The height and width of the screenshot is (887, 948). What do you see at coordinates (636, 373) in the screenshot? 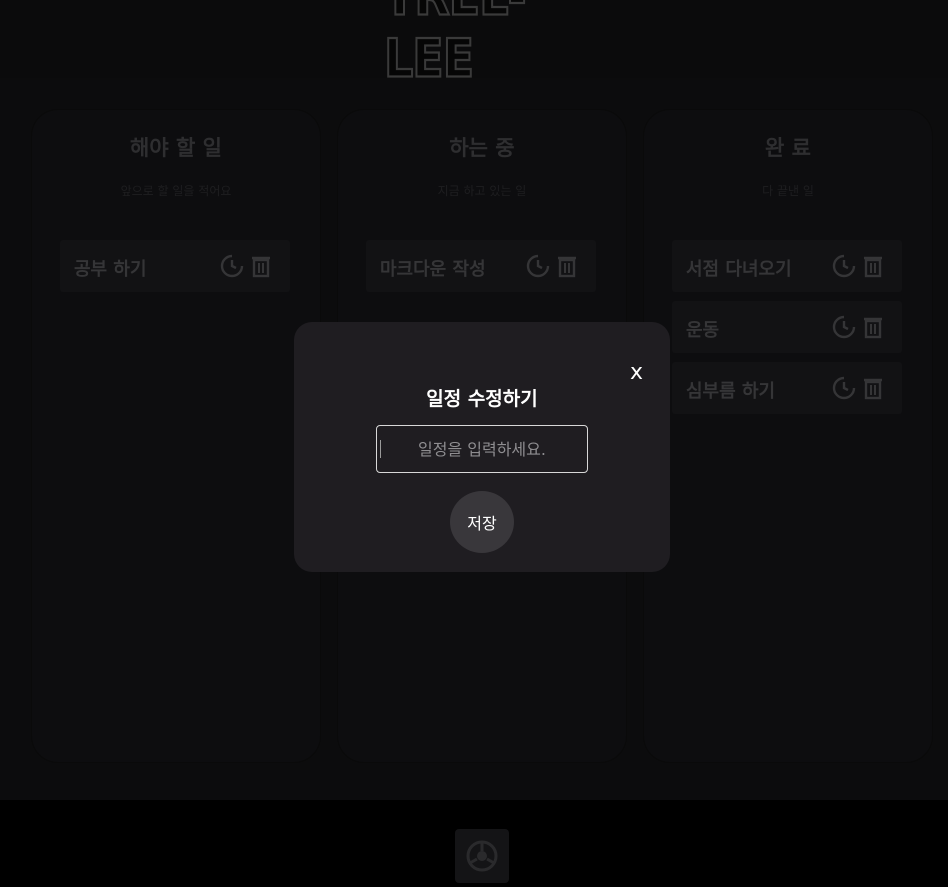
I see `close-button: x` at bounding box center [636, 373].